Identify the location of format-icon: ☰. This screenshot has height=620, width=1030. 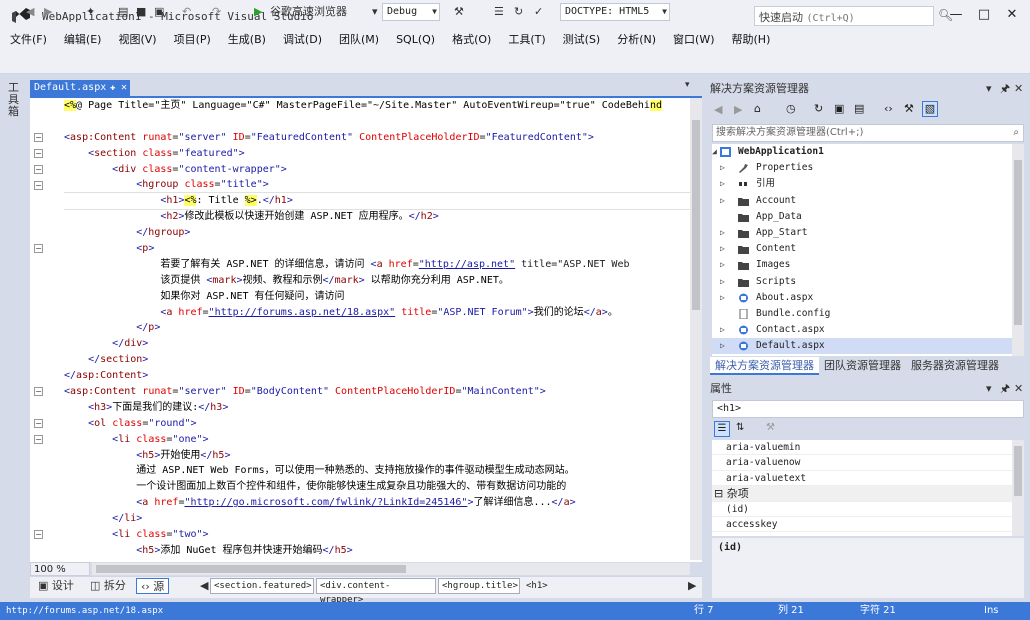
(499, 12).